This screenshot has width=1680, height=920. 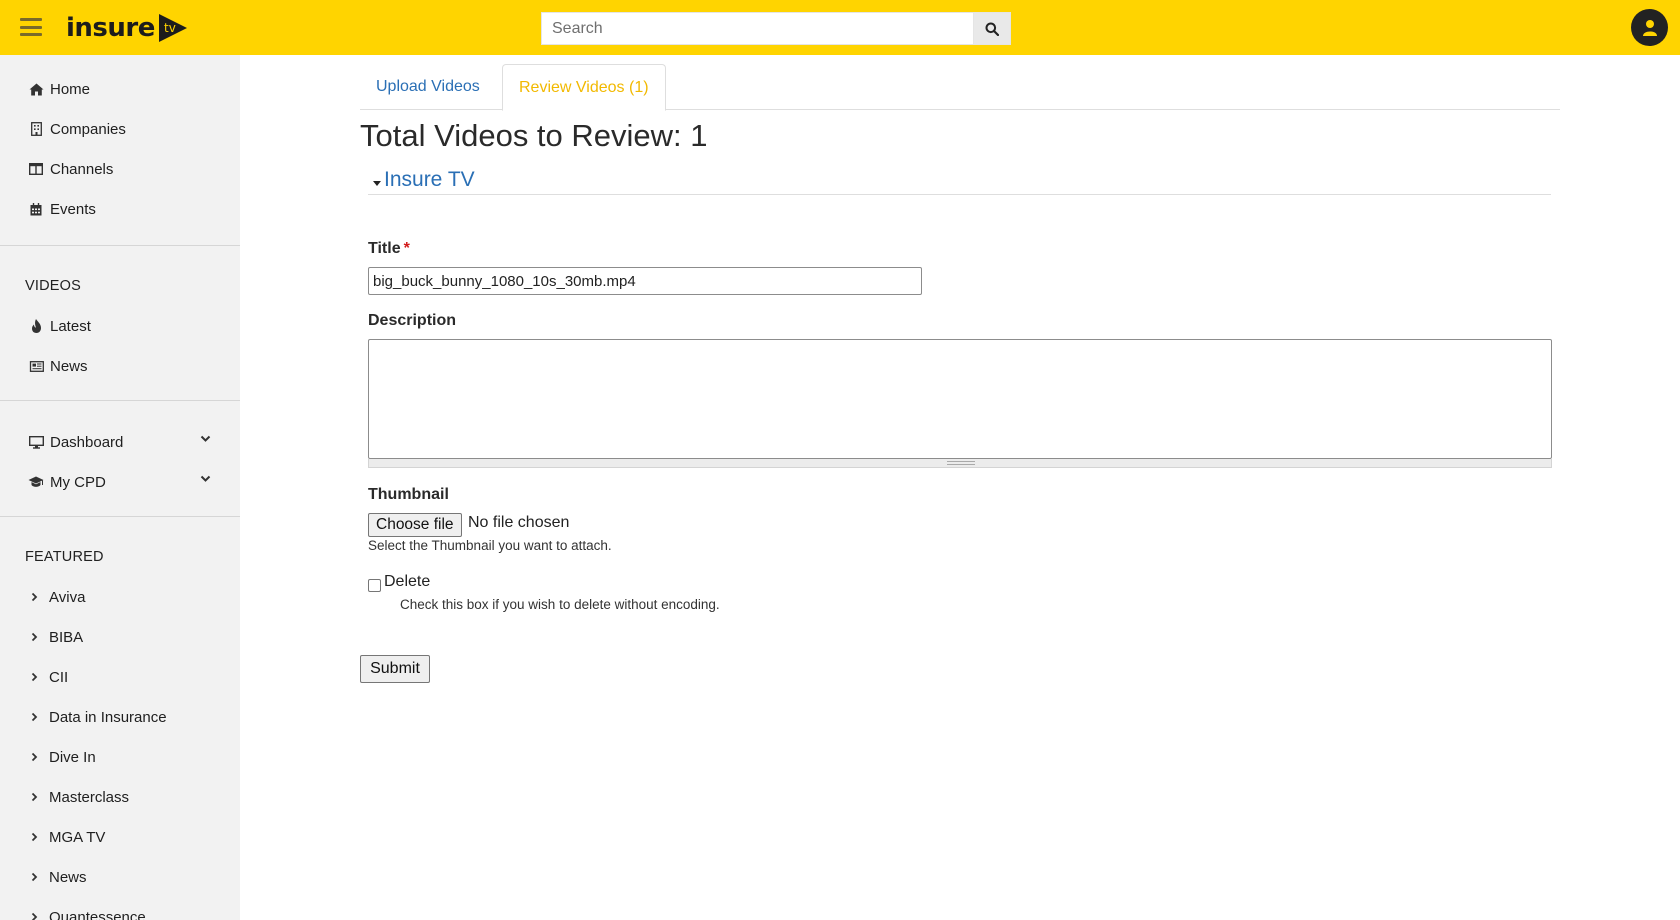 What do you see at coordinates (82, 169) in the screenshot?
I see `sidebar-item-label: Channels` at bounding box center [82, 169].